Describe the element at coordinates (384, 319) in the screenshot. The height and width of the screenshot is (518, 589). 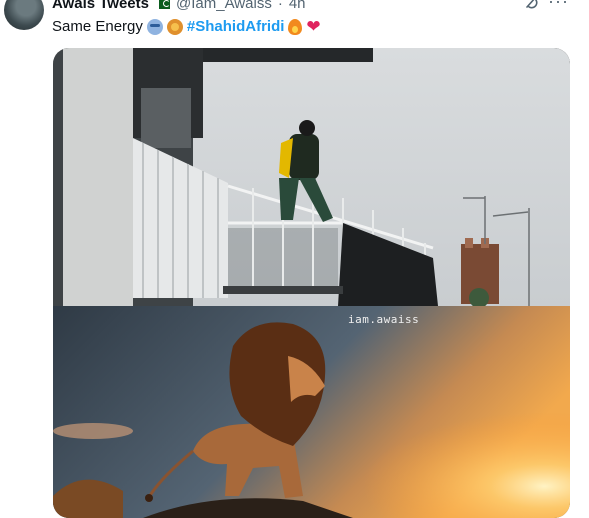
I see `image-watermark: iam.awaiss` at that location.